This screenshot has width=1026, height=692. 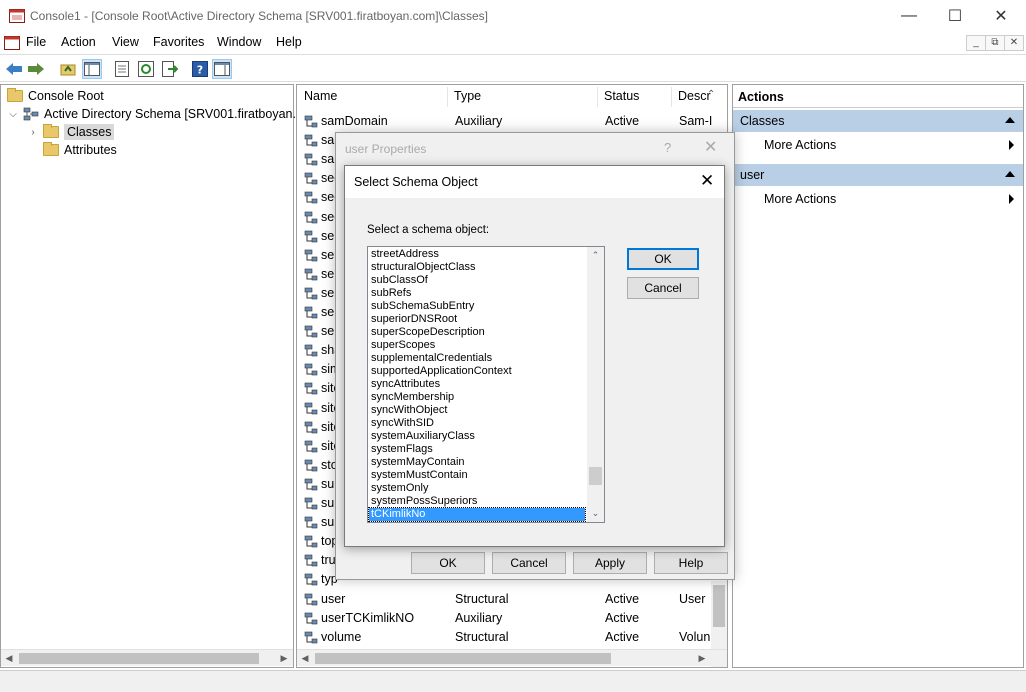 I want to click on table-row: volume Structural Active Volun, so click(x=506, y=637).